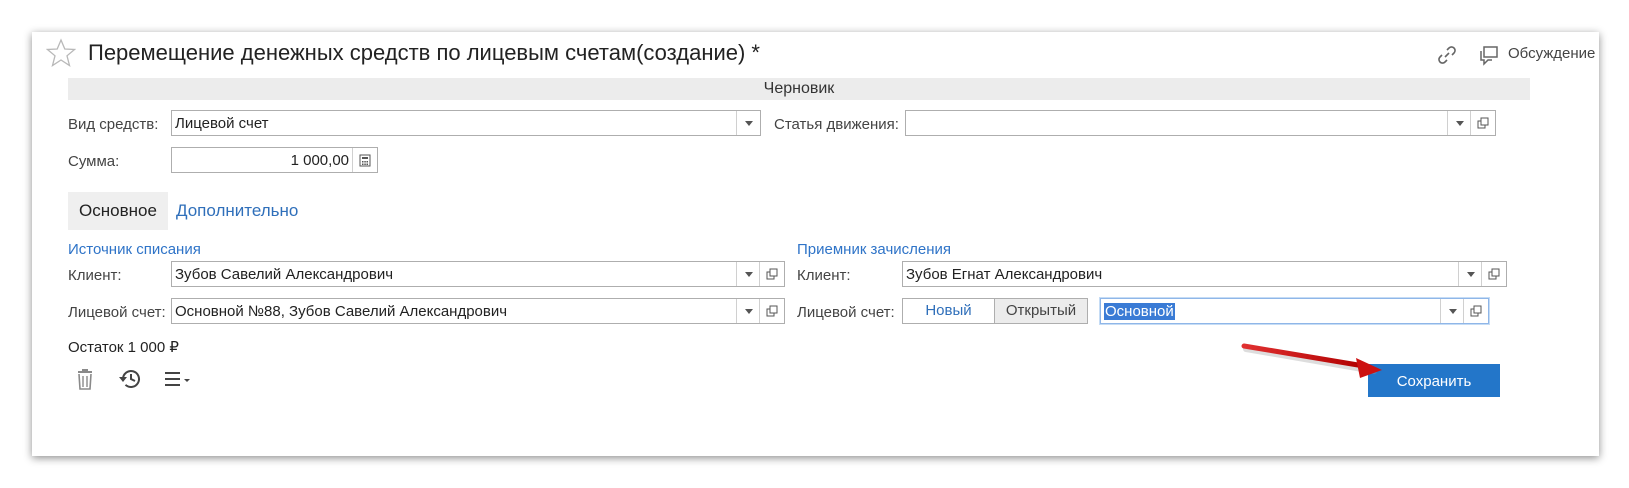  What do you see at coordinates (85, 379) in the screenshot?
I see `trash-icon` at bounding box center [85, 379].